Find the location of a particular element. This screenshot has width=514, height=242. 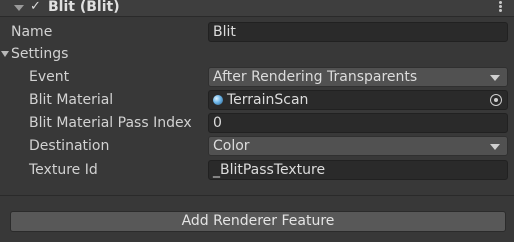

name-label: Name is located at coordinates (32, 32).